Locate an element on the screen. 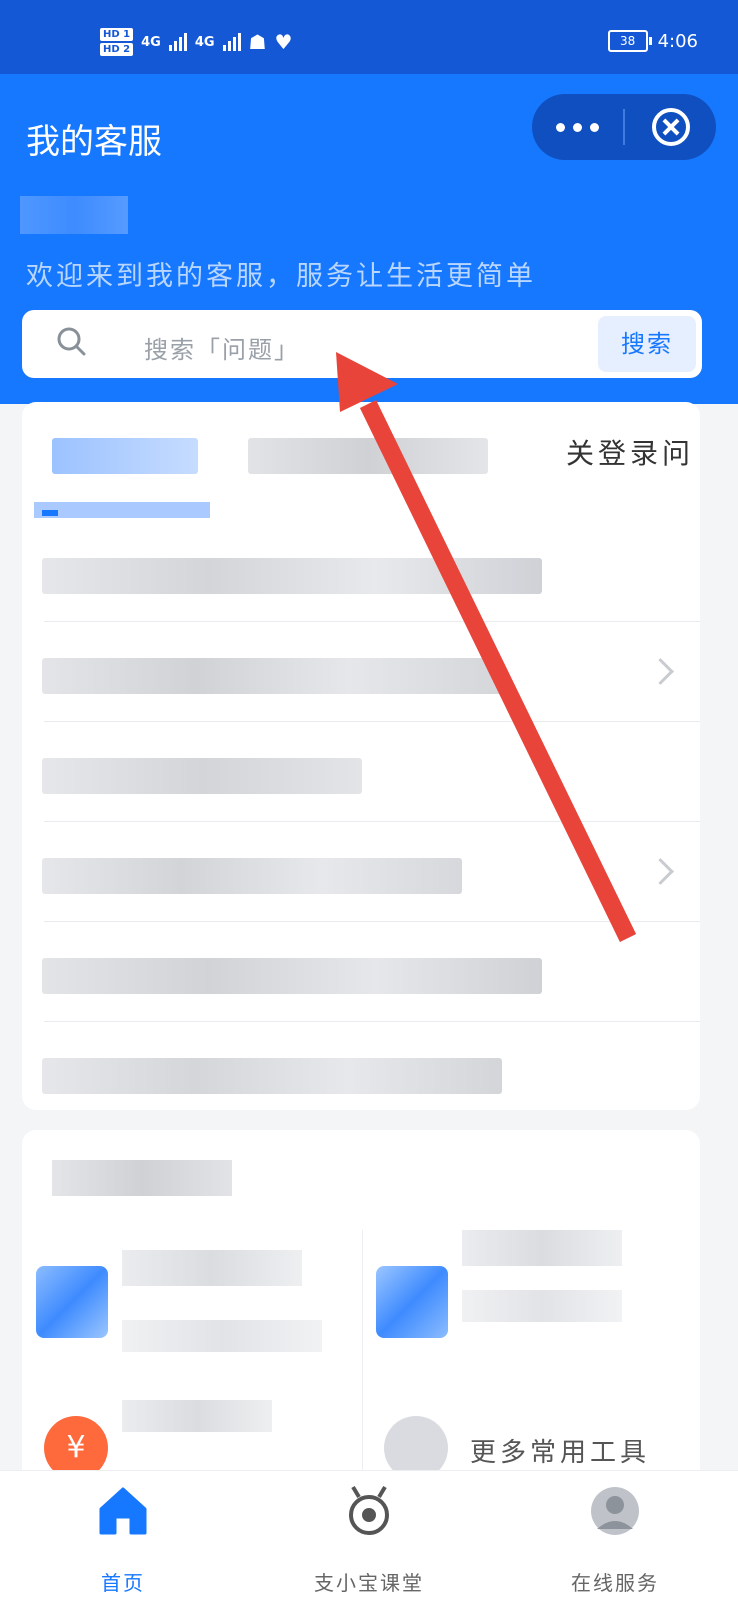 The width and height of the screenshot is (738, 1601). hd1-badge: HD 1 is located at coordinates (117, 34).